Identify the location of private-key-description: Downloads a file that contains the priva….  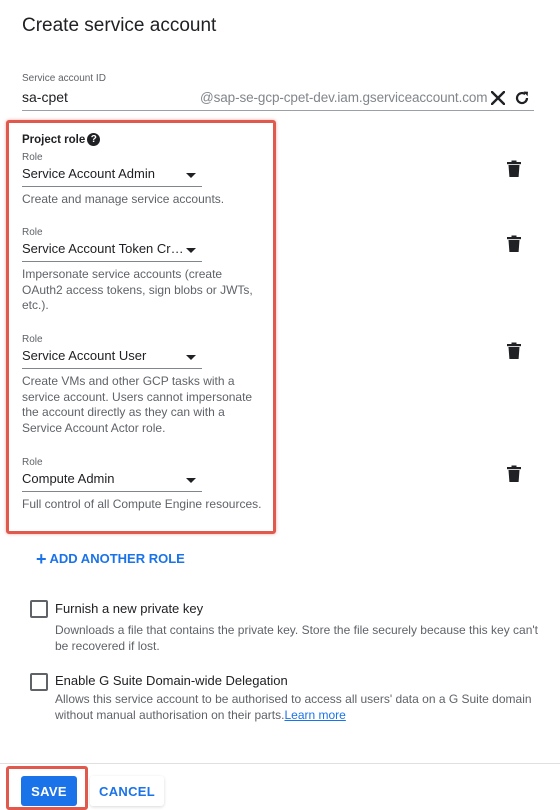
(296, 638).